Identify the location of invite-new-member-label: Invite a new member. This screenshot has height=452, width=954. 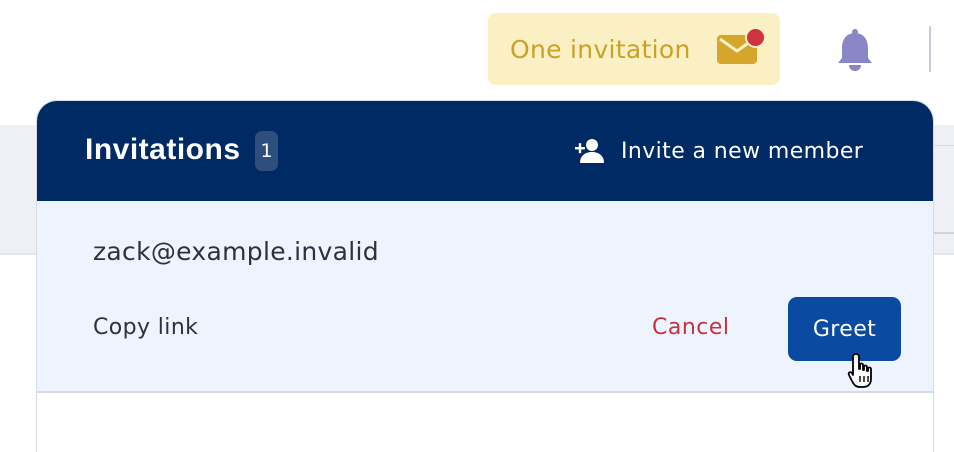
(742, 151).